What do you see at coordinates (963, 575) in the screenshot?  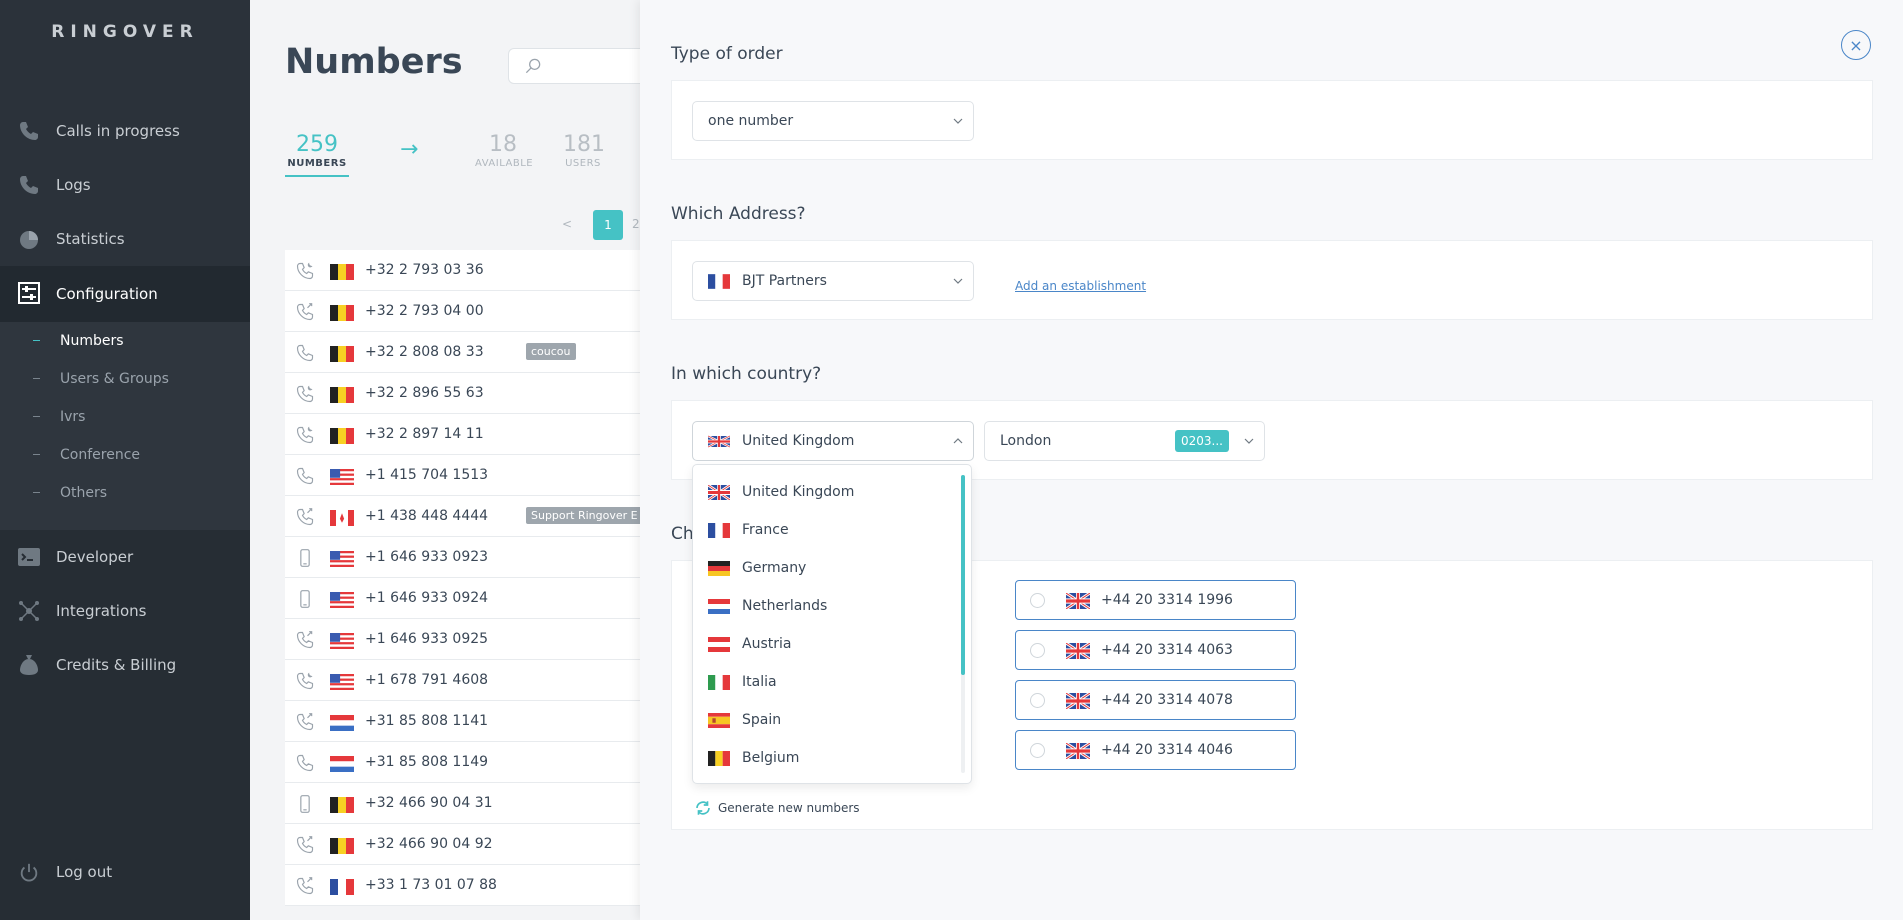 I see `dropdown-scrollbar` at bounding box center [963, 575].